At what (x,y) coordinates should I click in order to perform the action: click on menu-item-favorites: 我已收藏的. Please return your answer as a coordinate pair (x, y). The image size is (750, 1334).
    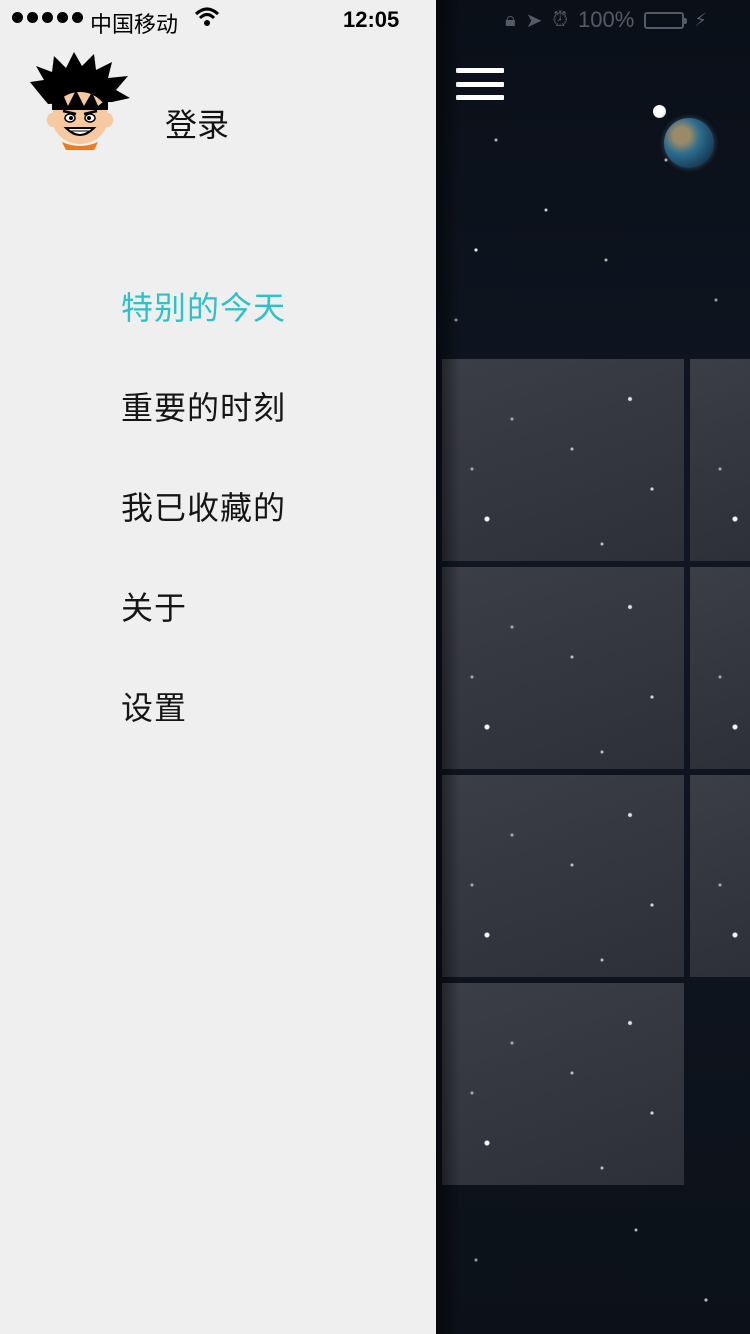
    Looking at the image, I should click on (203, 536).